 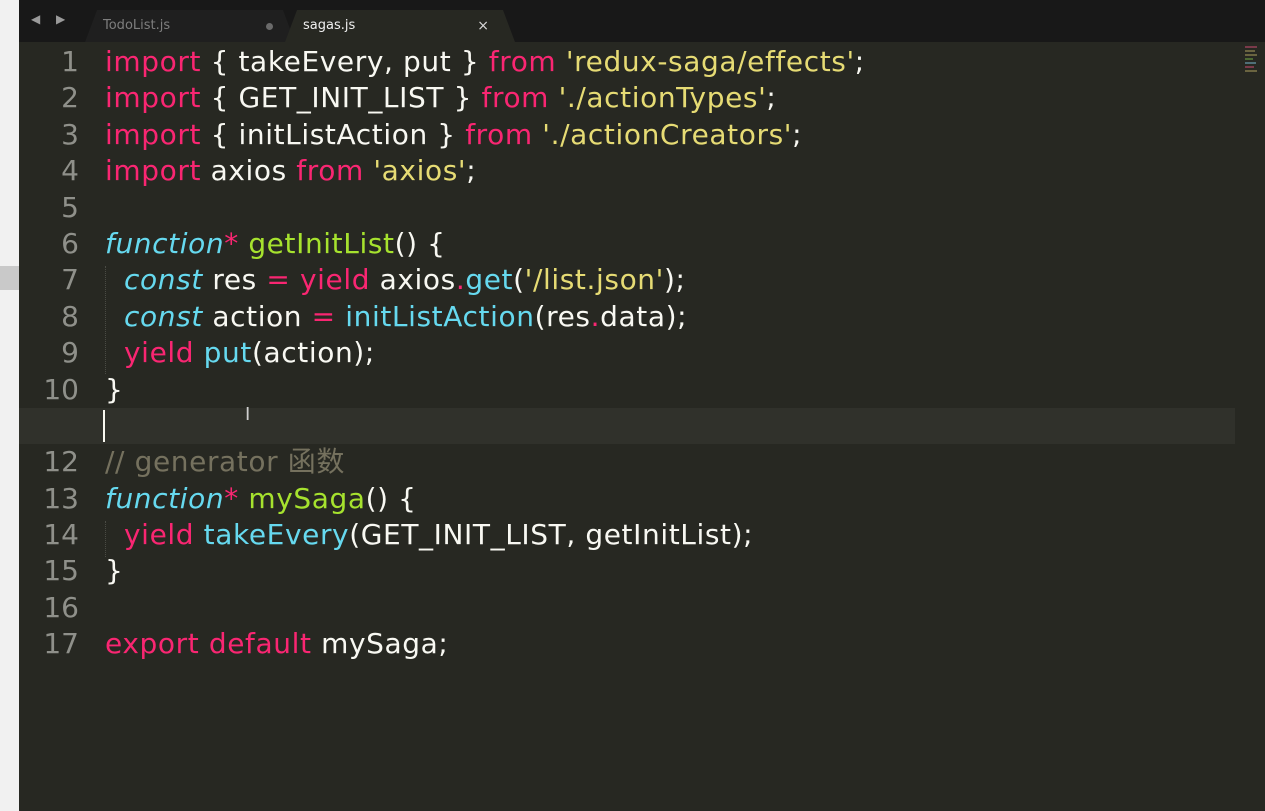 I want to click on text-caret, so click(x=104, y=426).